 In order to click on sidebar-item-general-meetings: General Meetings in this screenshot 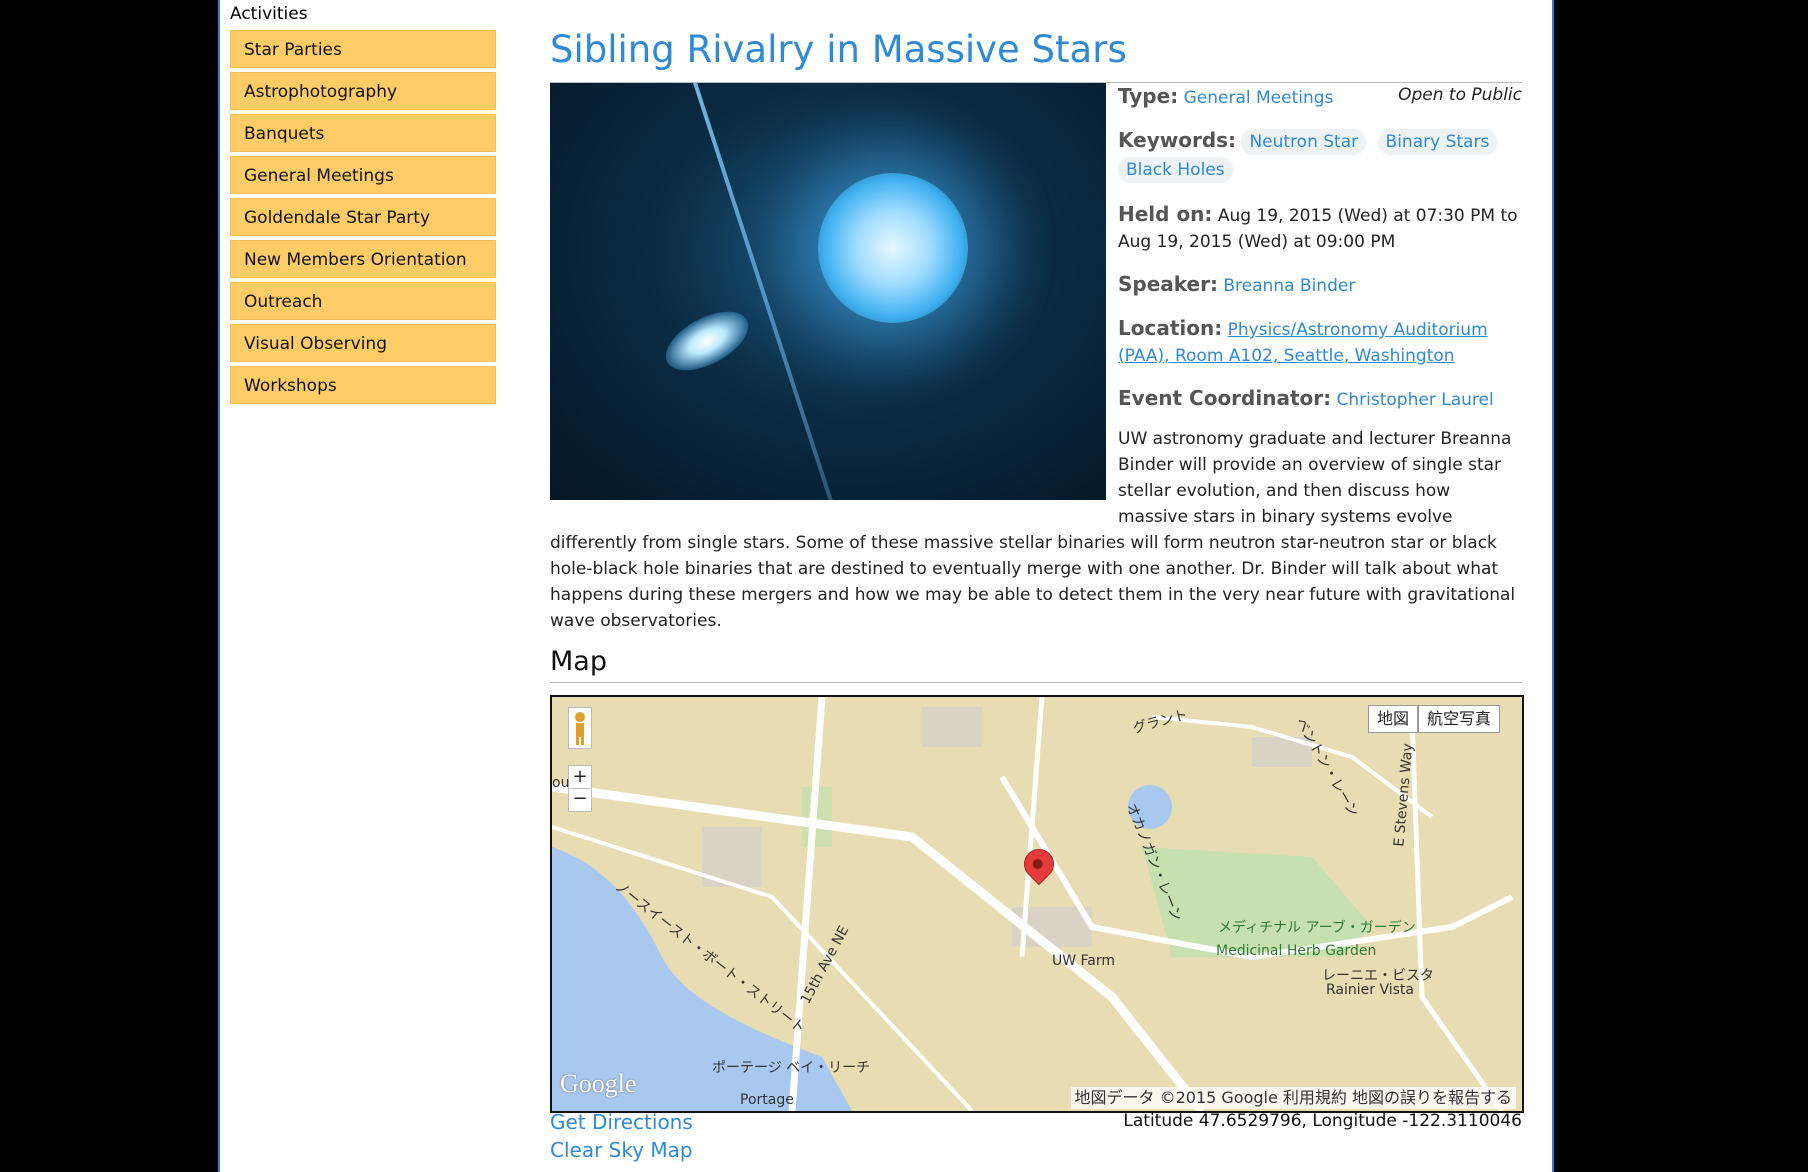, I will do `click(363, 175)`.